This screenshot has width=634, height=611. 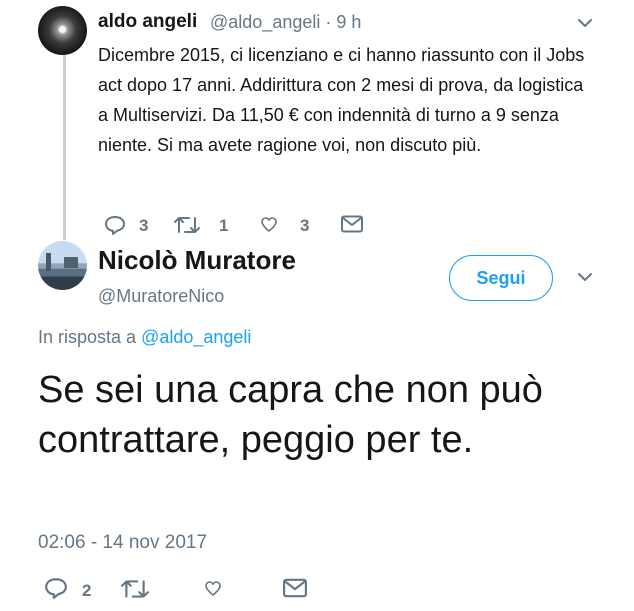 What do you see at coordinates (197, 260) in the screenshot?
I see `author-name: Nicolò Muratore` at bounding box center [197, 260].